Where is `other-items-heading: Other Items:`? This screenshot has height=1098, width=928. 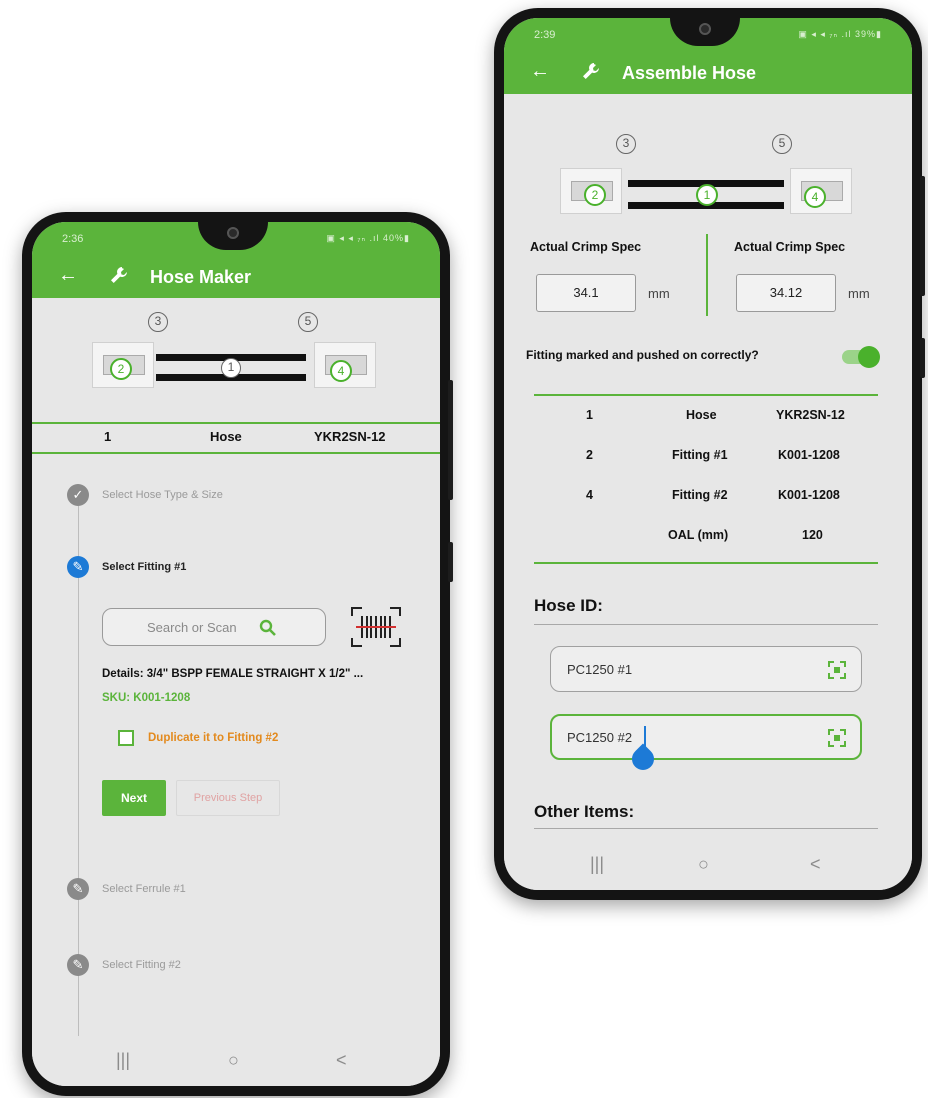
other-items-heading: Other Items: is located at coordinates (584, 811).